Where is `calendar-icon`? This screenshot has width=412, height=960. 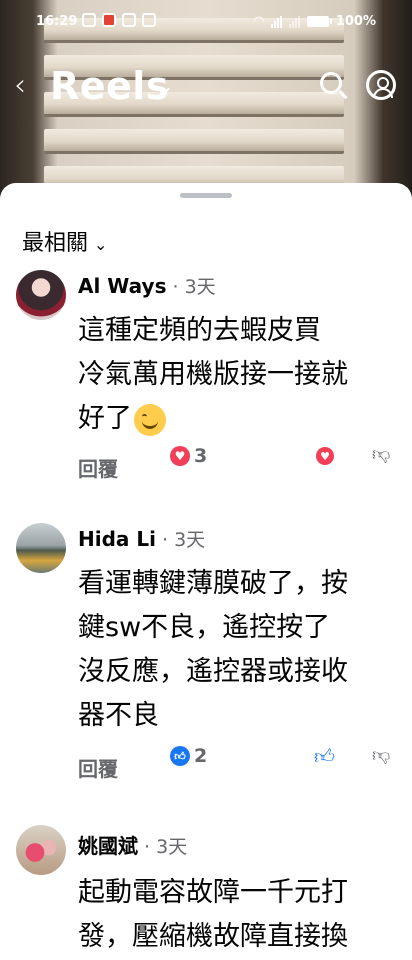 calendar-icon is located at coordinates (109, 20).